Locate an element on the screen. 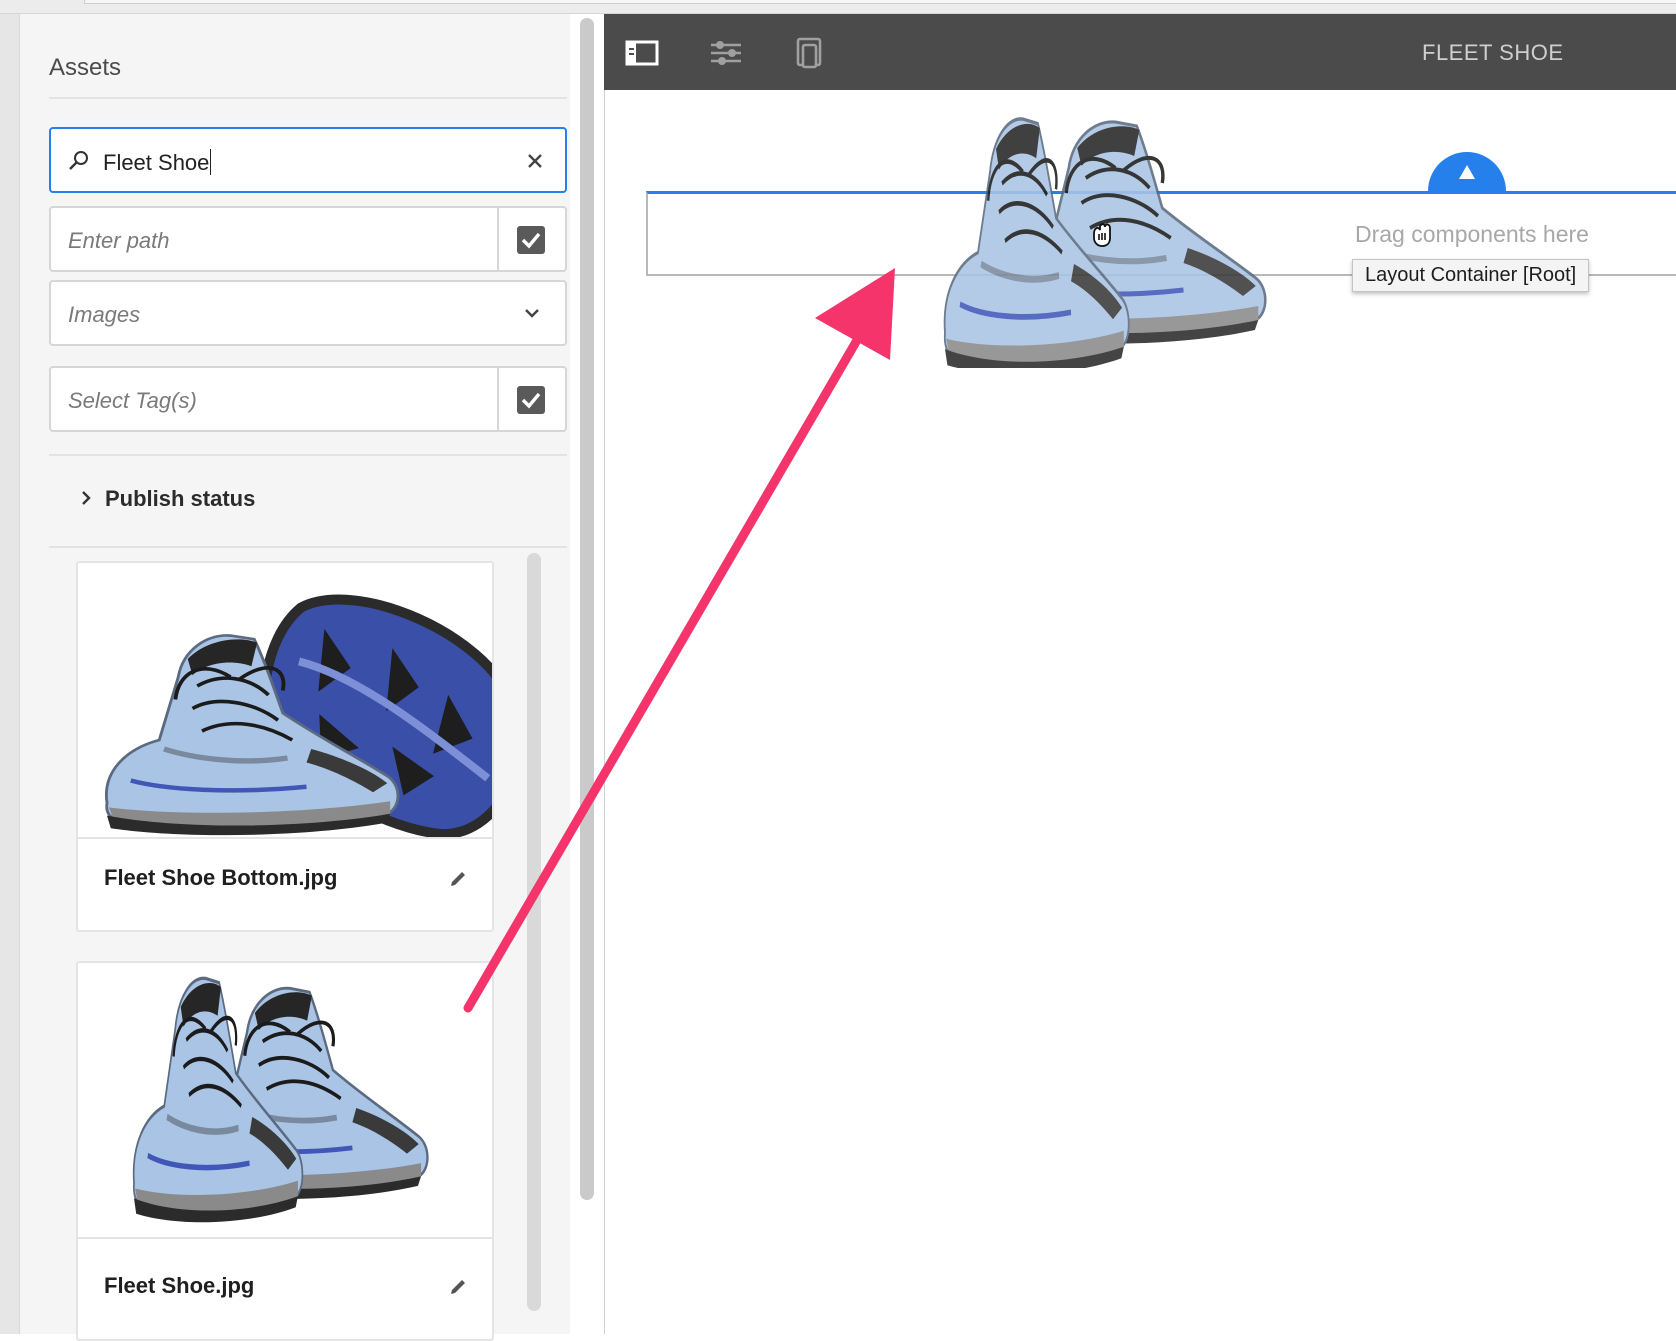 Image resolution: width=1676 pixels, height=1341 pixels. asset-card: Fleet Shoe Bottom.jpg is located at coordinates (285, 746).